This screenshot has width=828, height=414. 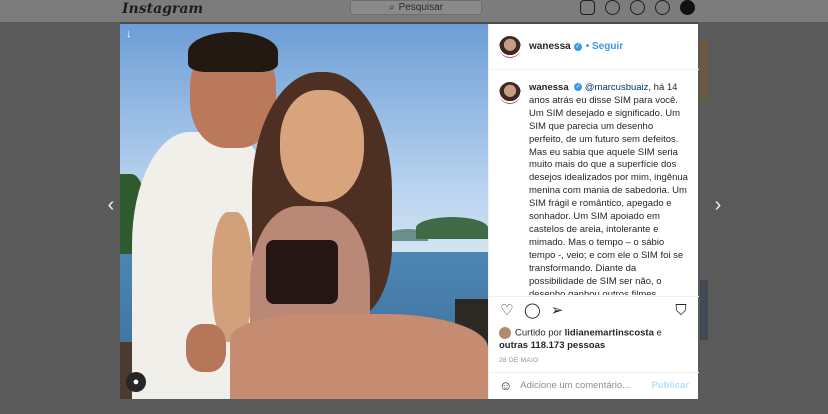 I want to click on emoji-icon: ☺, so click(x=505, y=385).